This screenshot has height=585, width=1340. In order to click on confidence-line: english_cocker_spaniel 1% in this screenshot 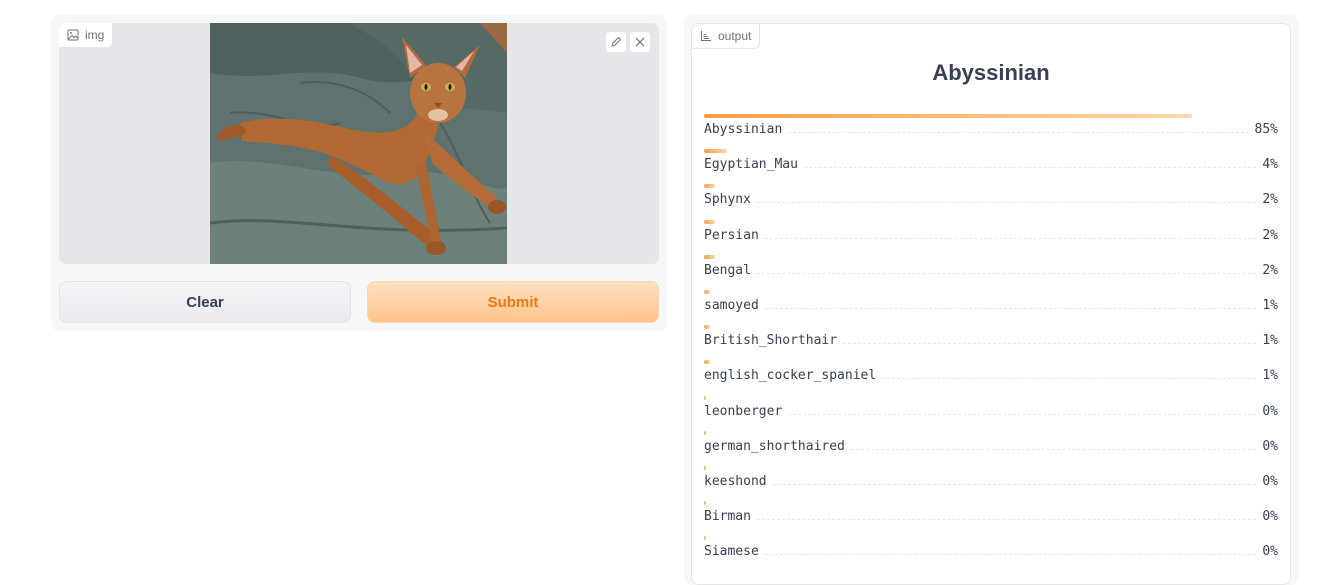, I will do `click(991, 375)`.